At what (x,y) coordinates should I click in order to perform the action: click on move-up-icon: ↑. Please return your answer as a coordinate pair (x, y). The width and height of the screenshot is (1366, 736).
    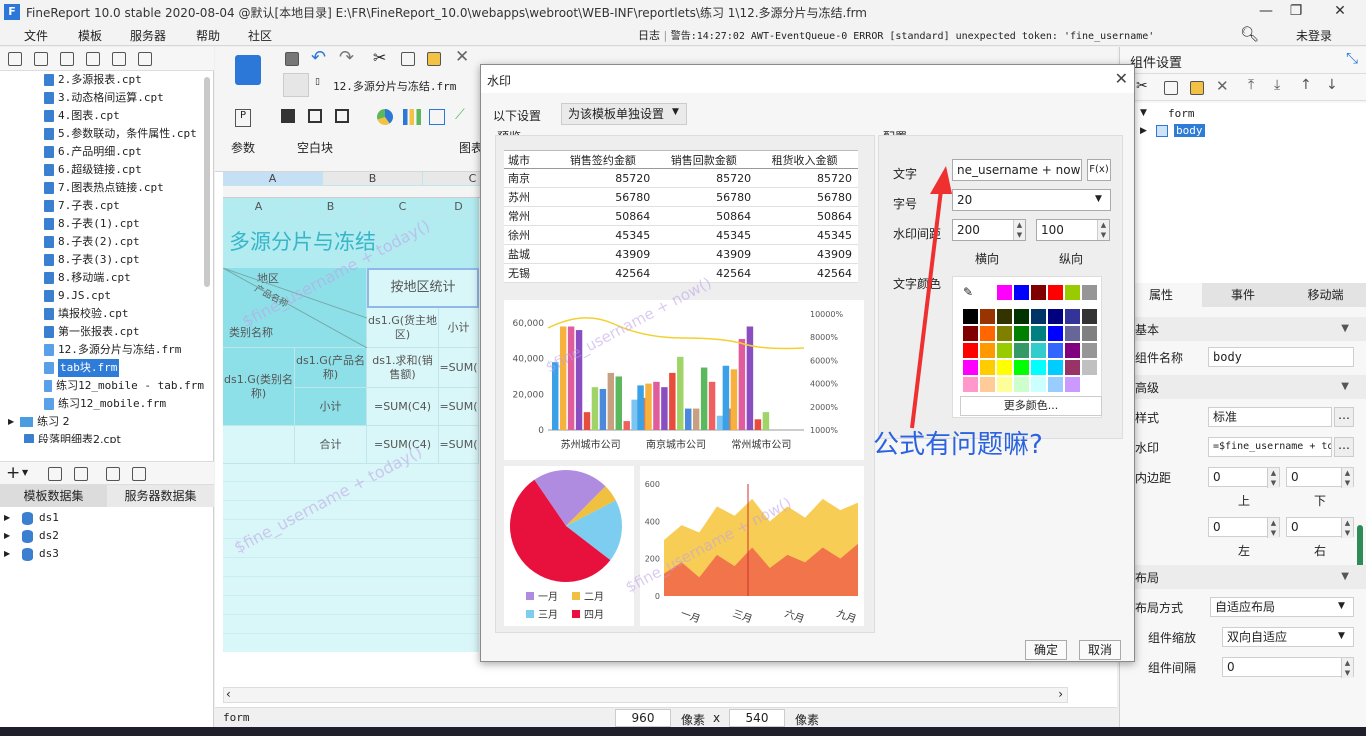
    Looking at the image, I should click on (1306, 85).